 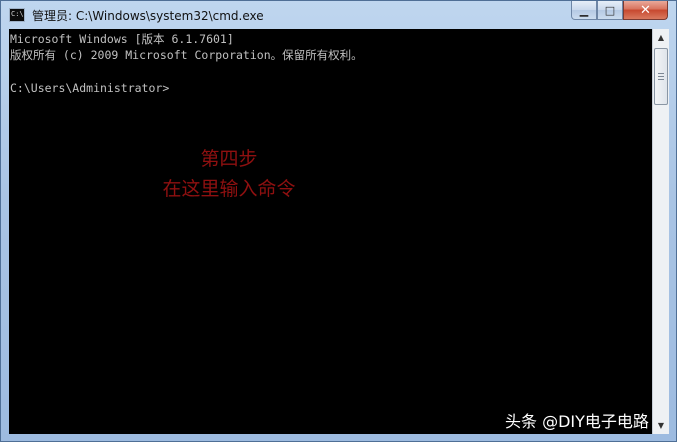 I want to click on caption-buttons: ▁ □ ✕, so click(x=619, y=11).